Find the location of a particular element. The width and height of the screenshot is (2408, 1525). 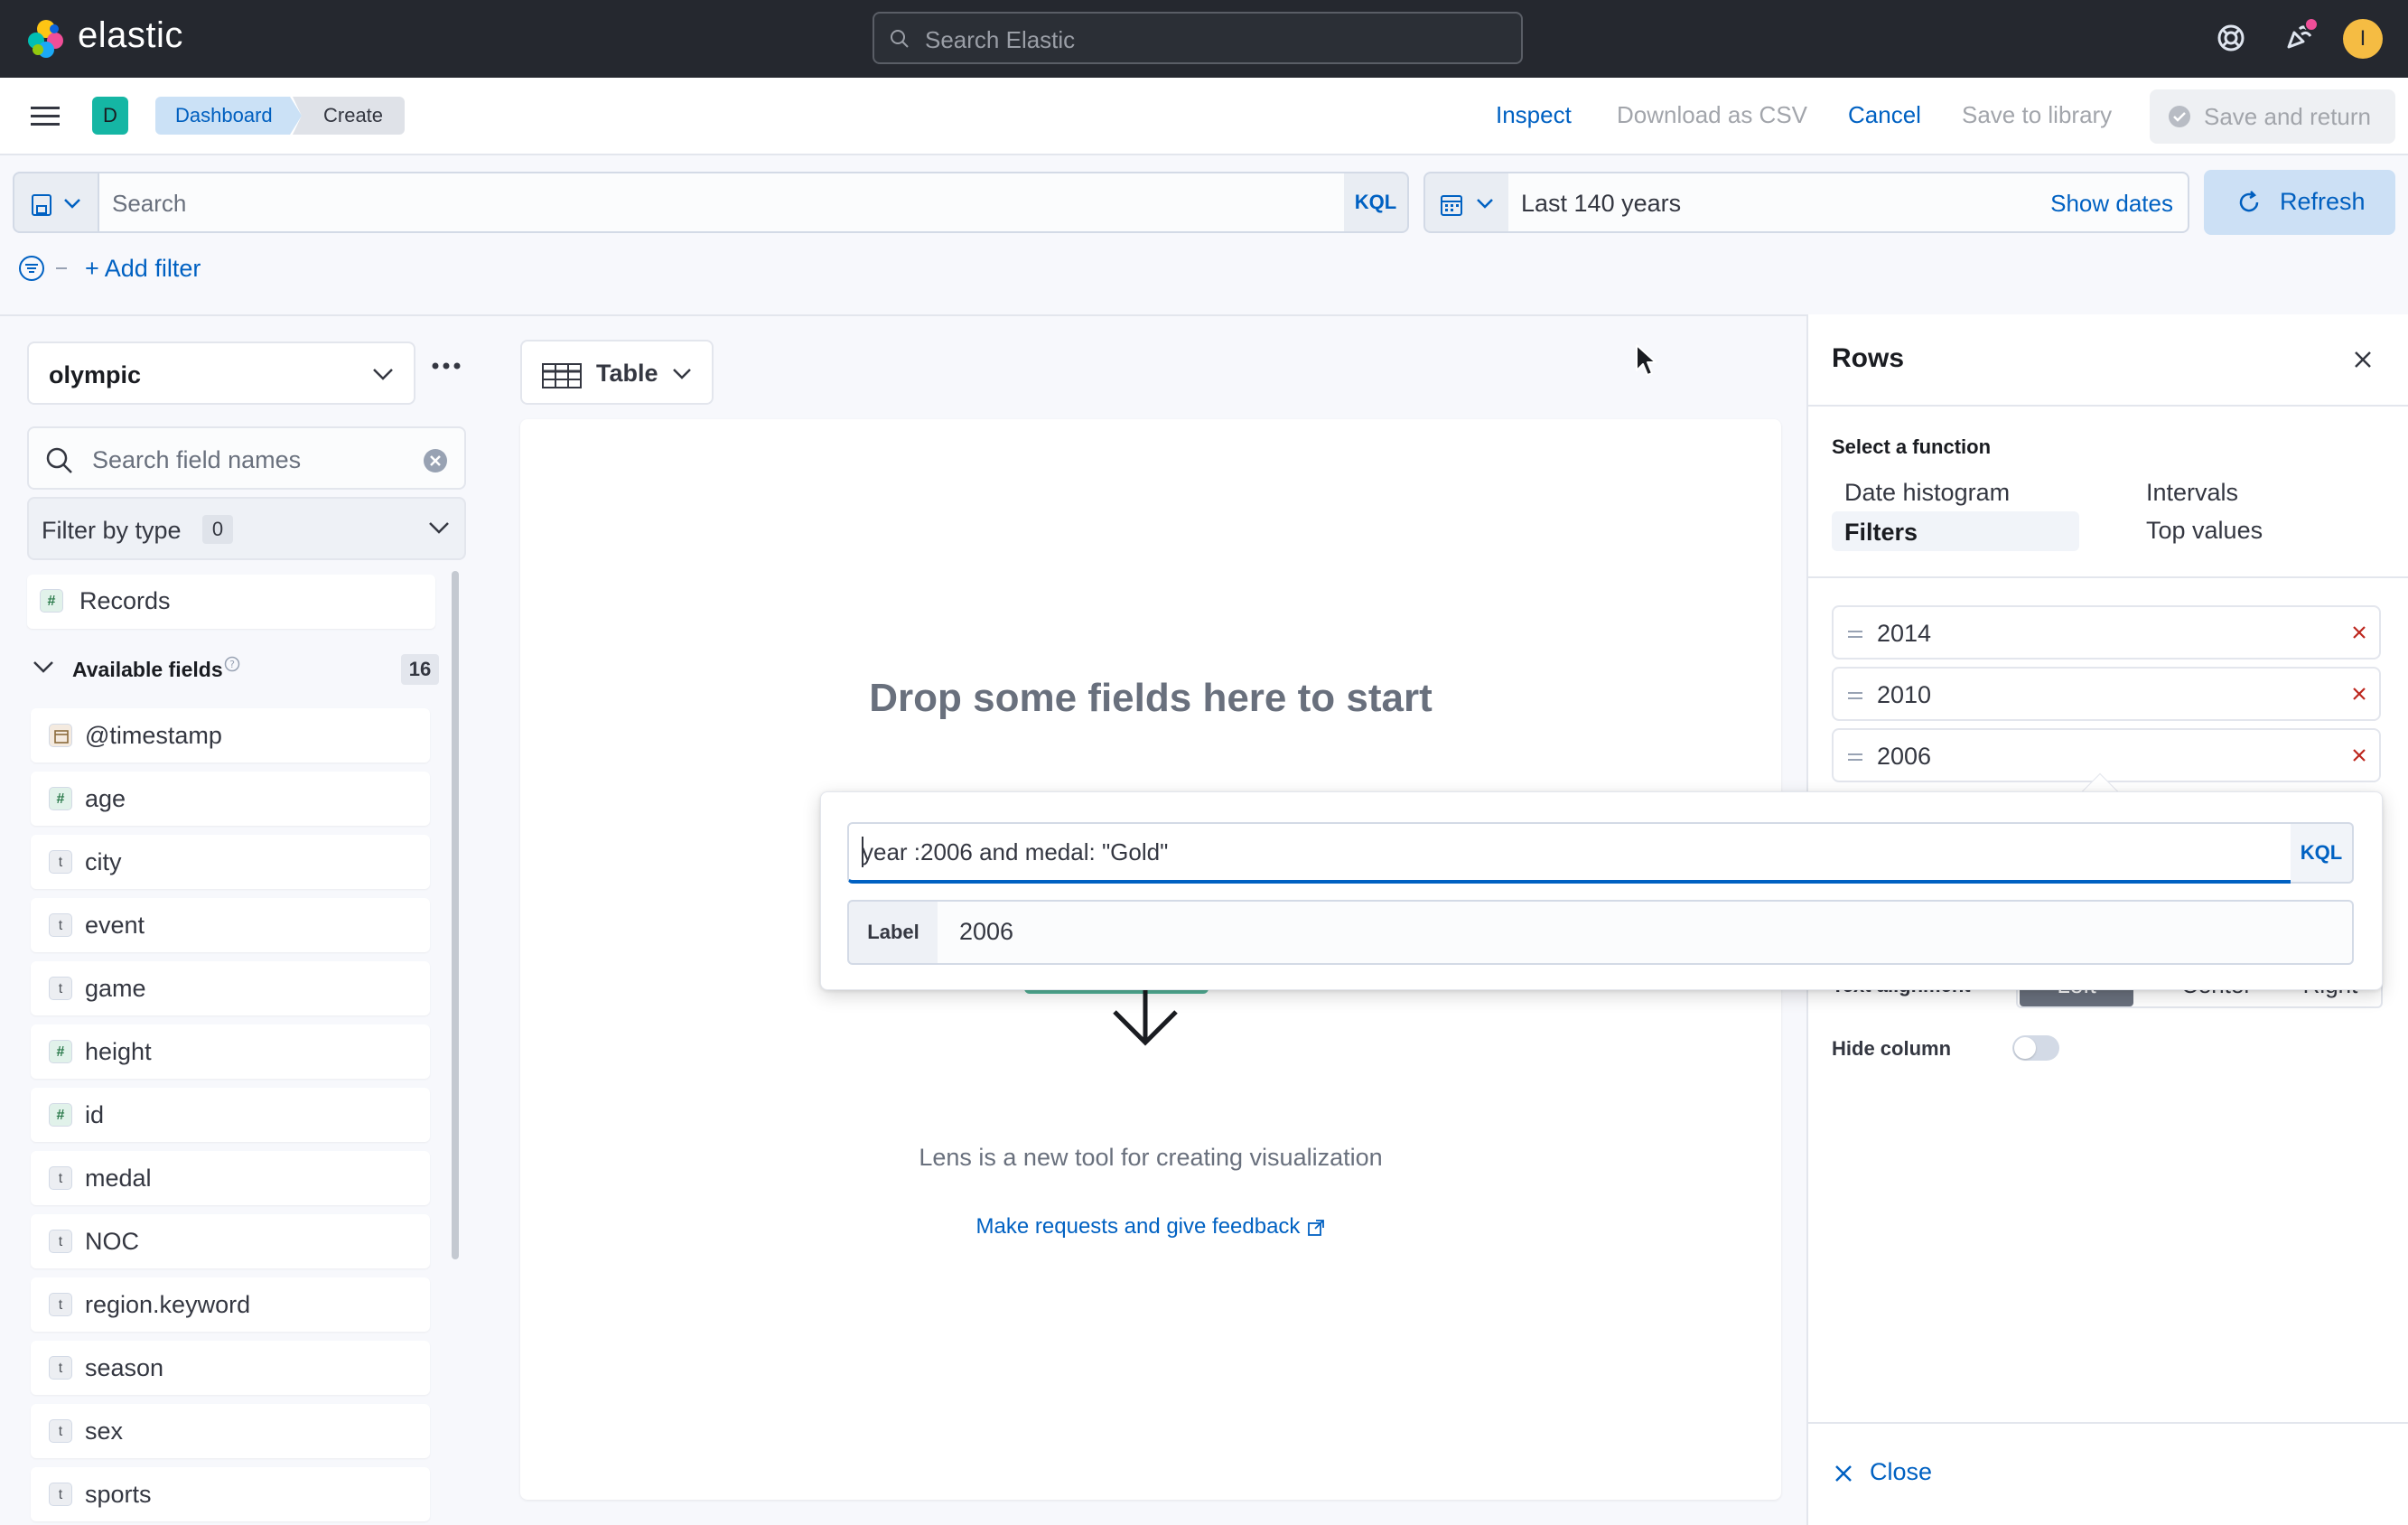

table-icon is located at coordinates (562, 375).